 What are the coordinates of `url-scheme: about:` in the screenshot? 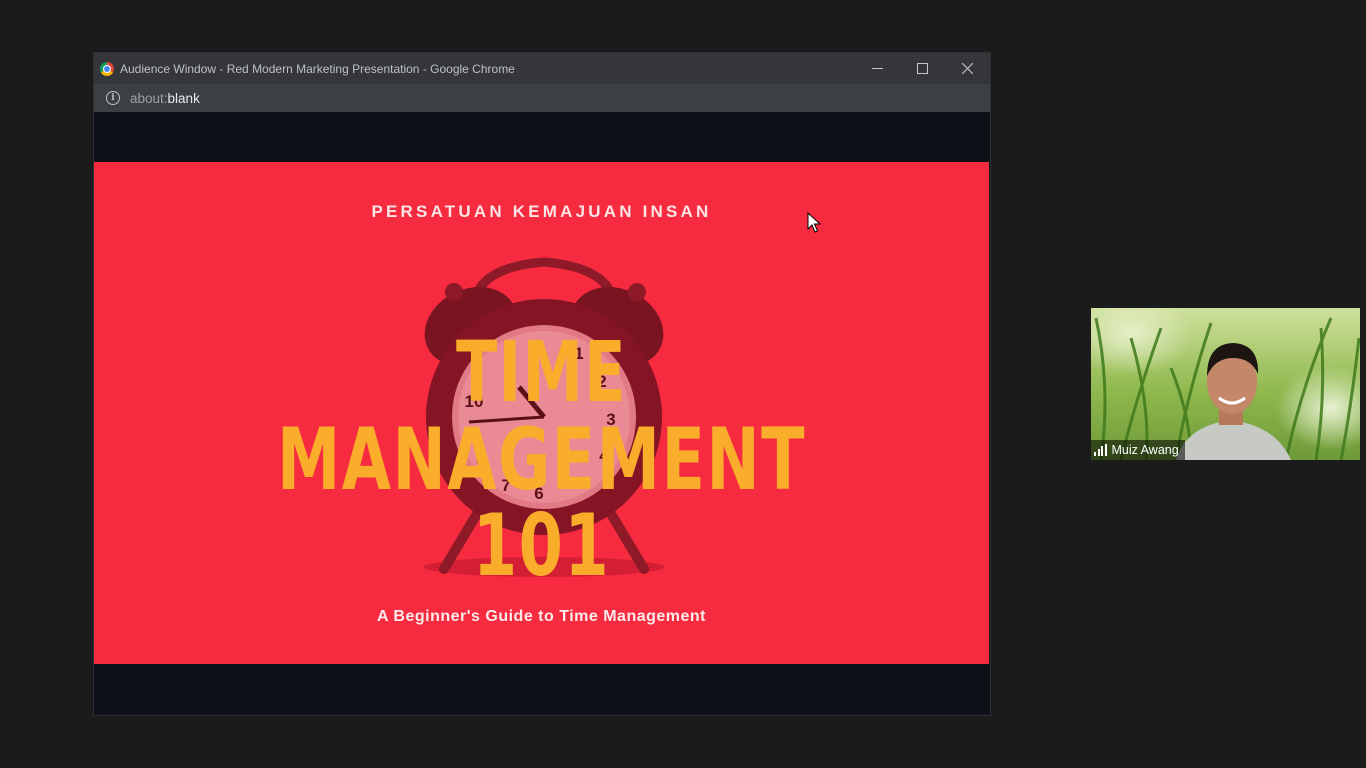 It's located at (149, 98).